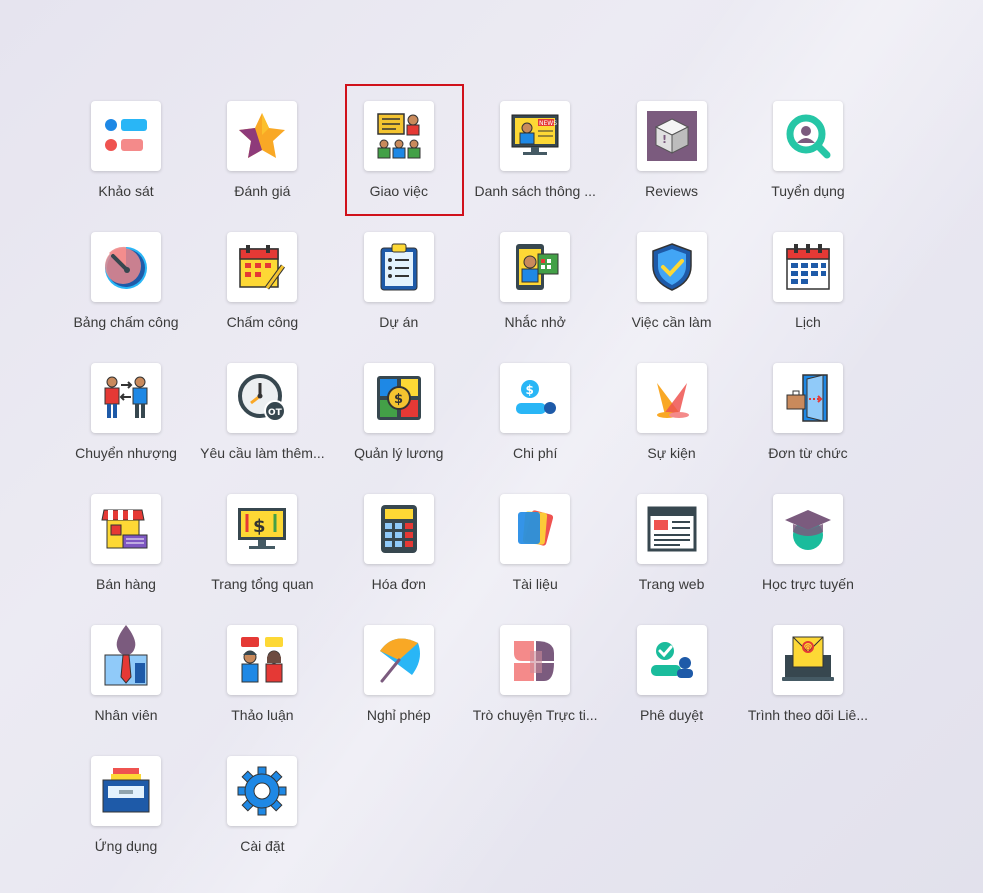  What do you see at coordinates (548, 123) in the screenshot?
I see `svg-text: NEWS` at bounding box center [548, 123].